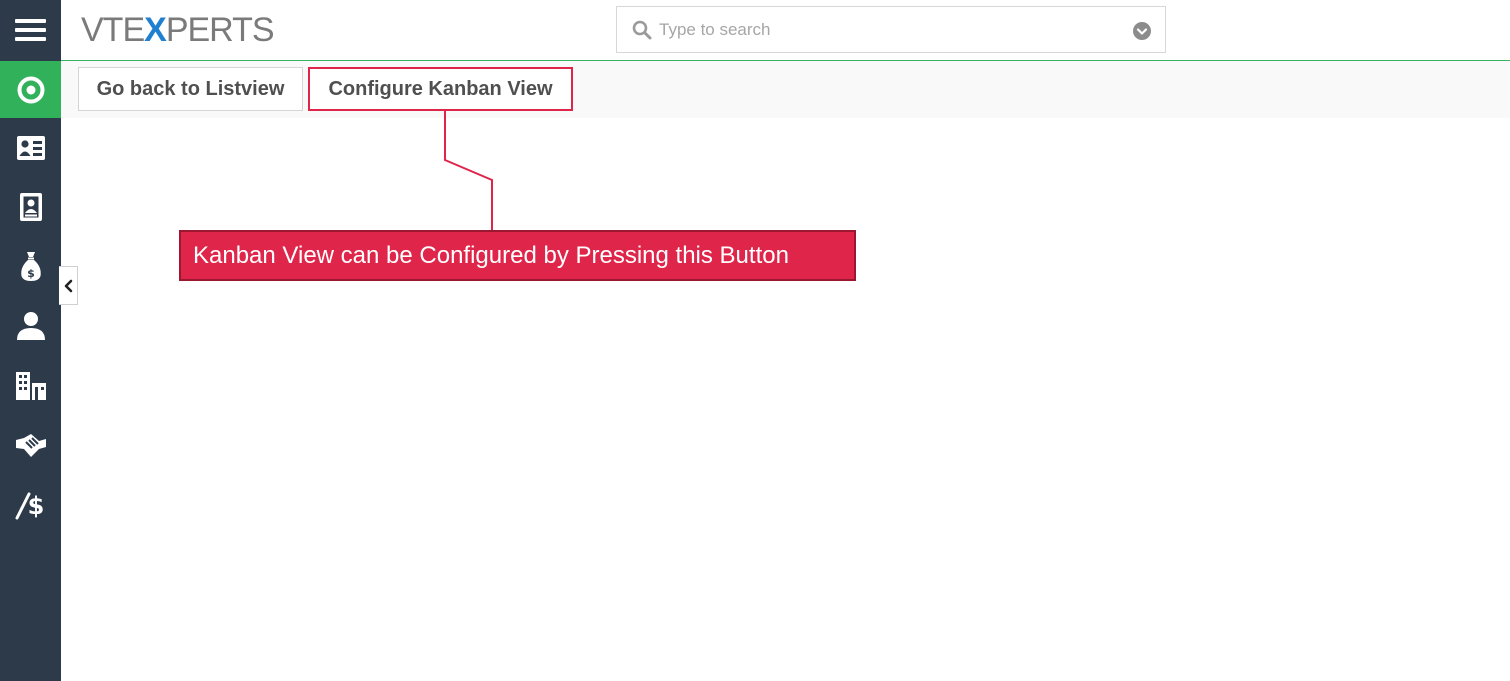 This screenshot has height=681, width=1510. I want to click on sidebar-item-contacts, so click(30, 326).